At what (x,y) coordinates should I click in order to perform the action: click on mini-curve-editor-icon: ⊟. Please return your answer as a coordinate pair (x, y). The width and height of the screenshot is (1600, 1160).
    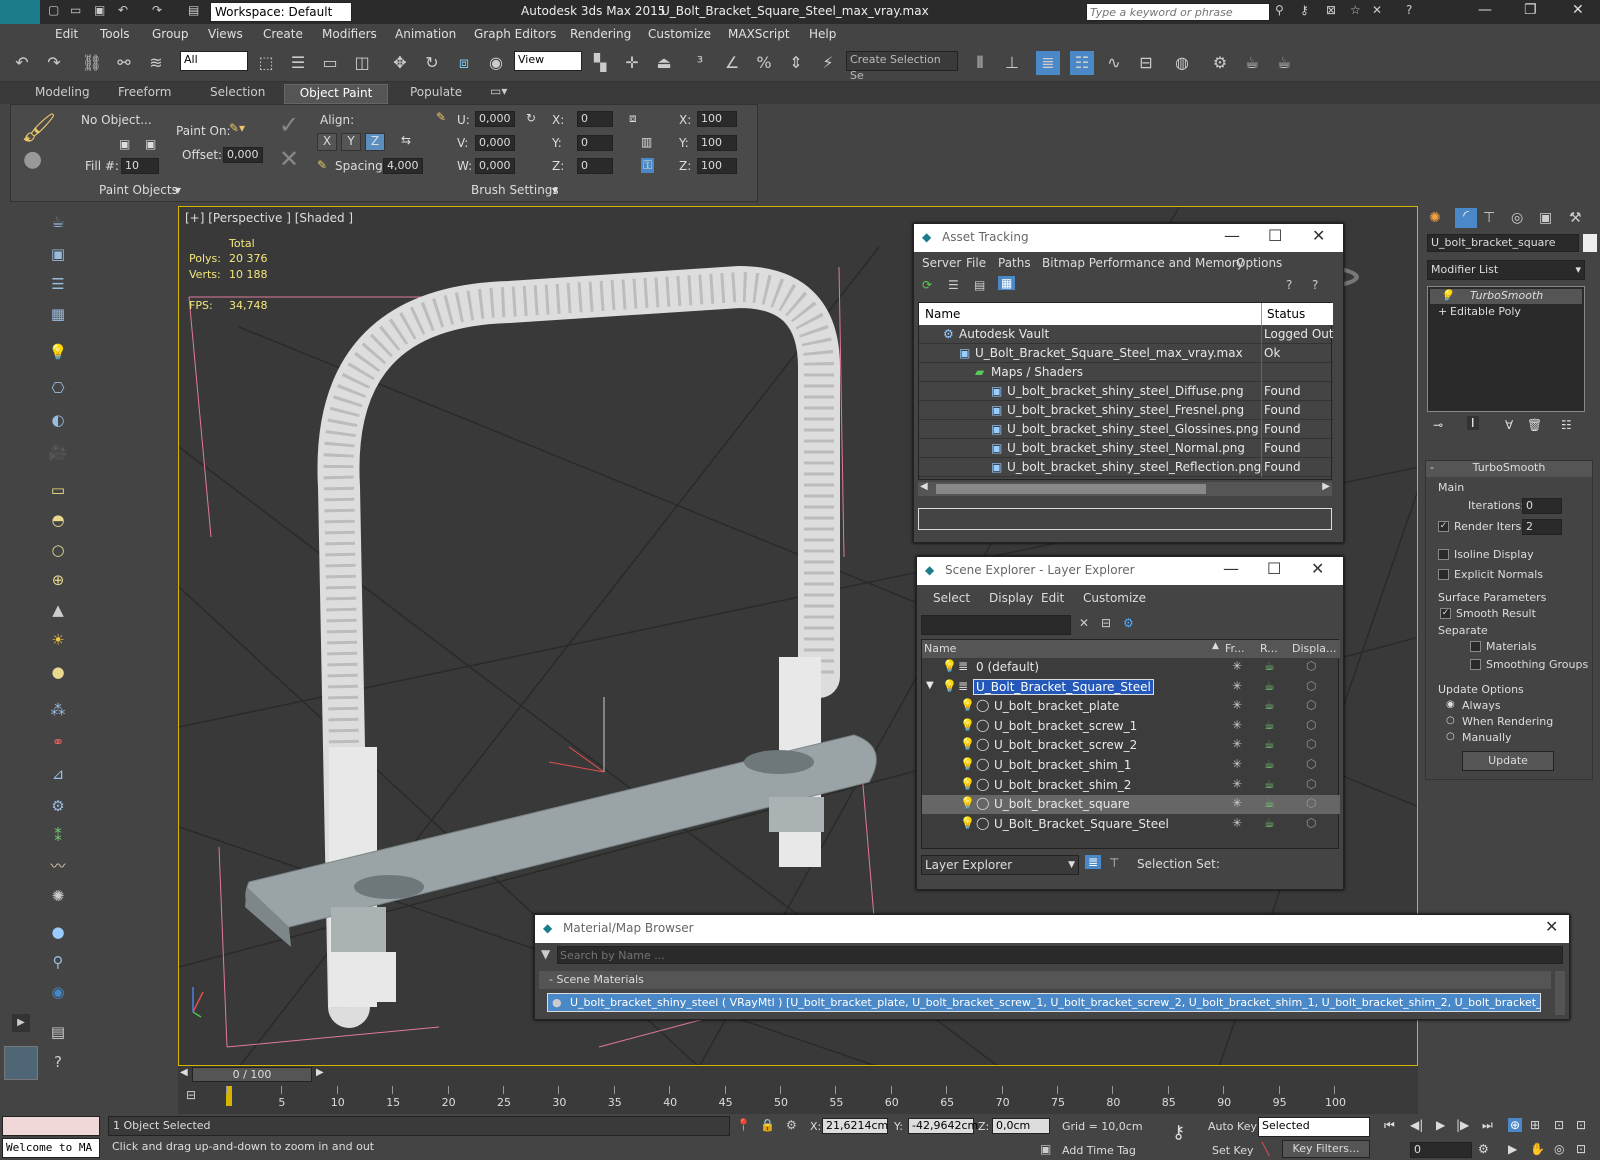
    Looking at the image, I should click on (191, 1095).